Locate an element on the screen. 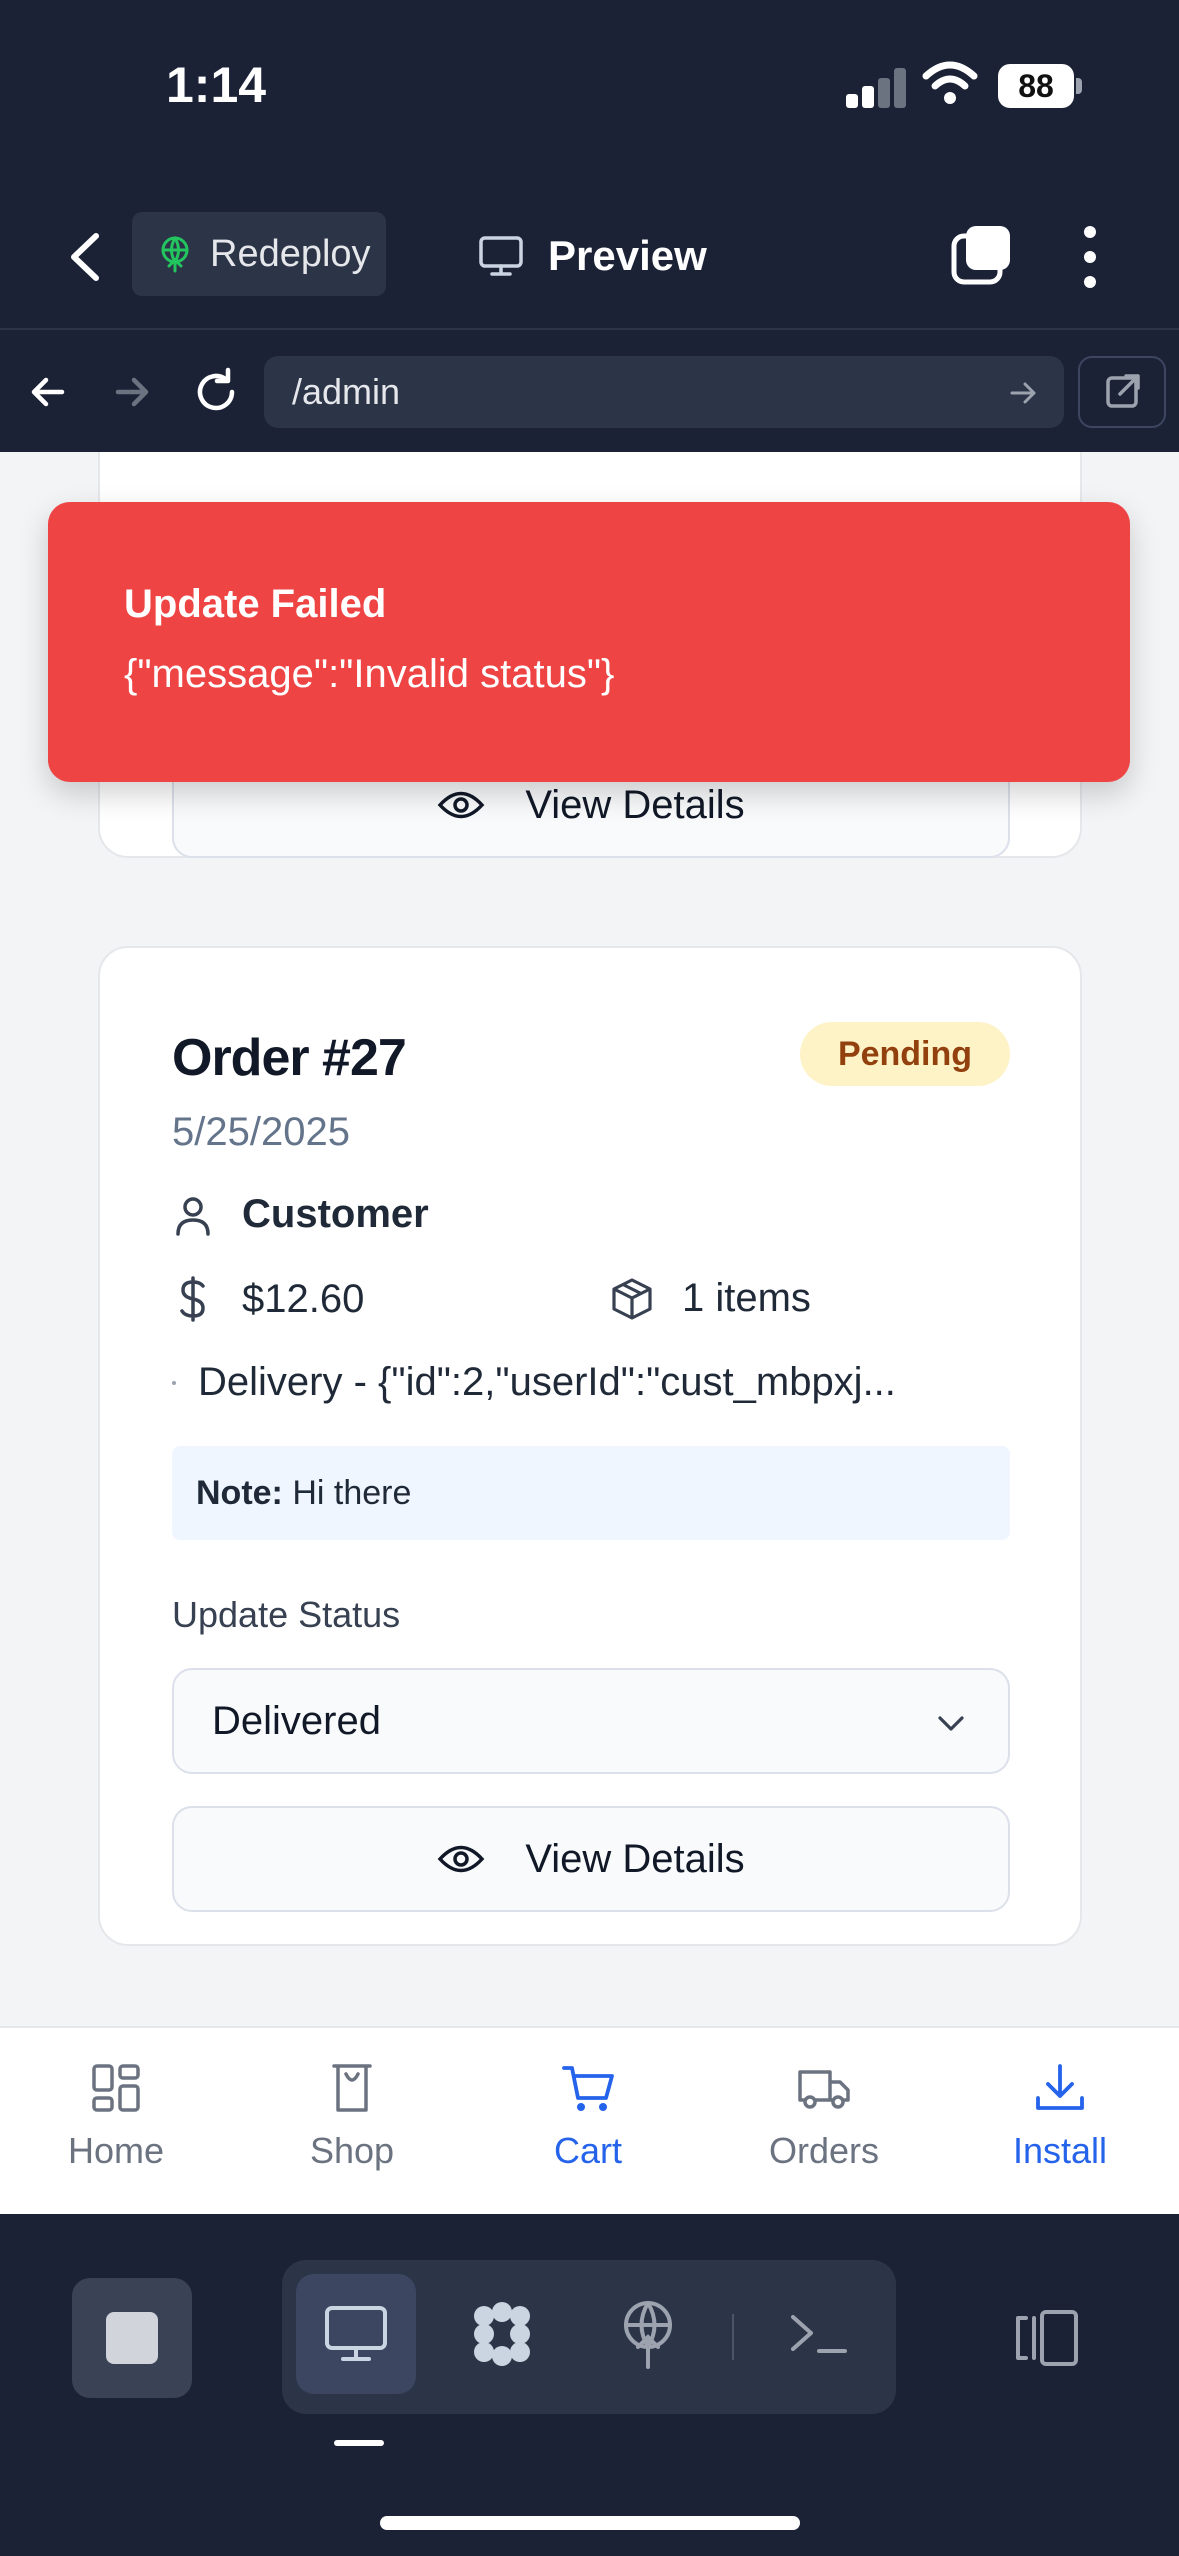 Image resolution: width=1179 pixels, height=2556 pixels. status-select: Delivered is located at coordinates (591, 1721).